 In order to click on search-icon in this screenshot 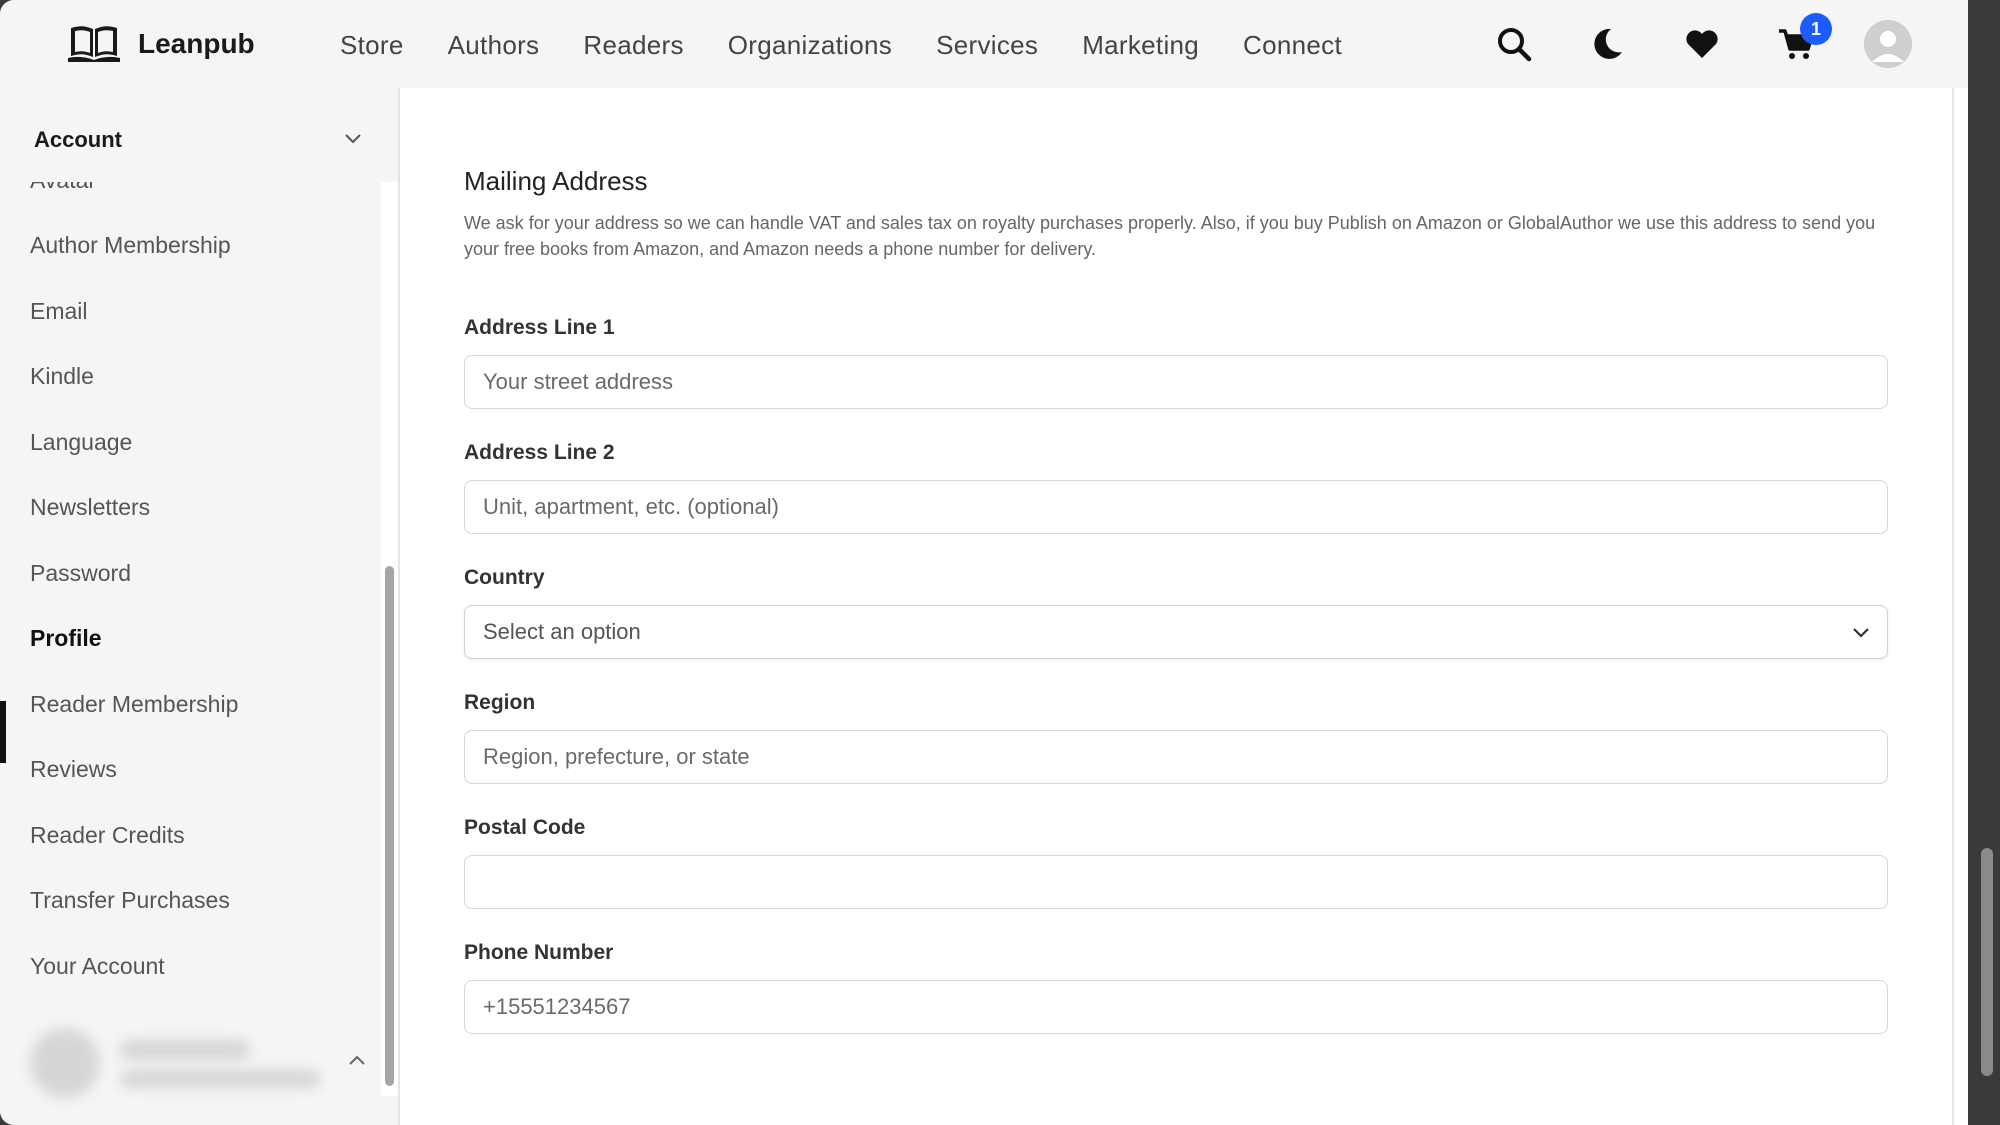, I will do `click(1514, 44)`.